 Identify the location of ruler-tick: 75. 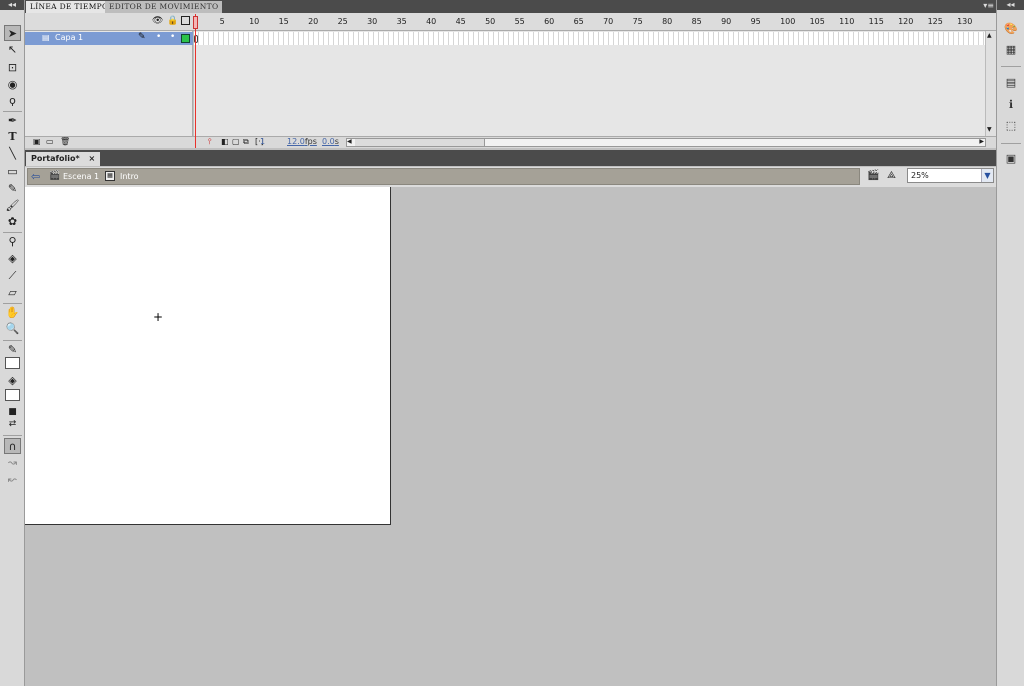
(637, 21).